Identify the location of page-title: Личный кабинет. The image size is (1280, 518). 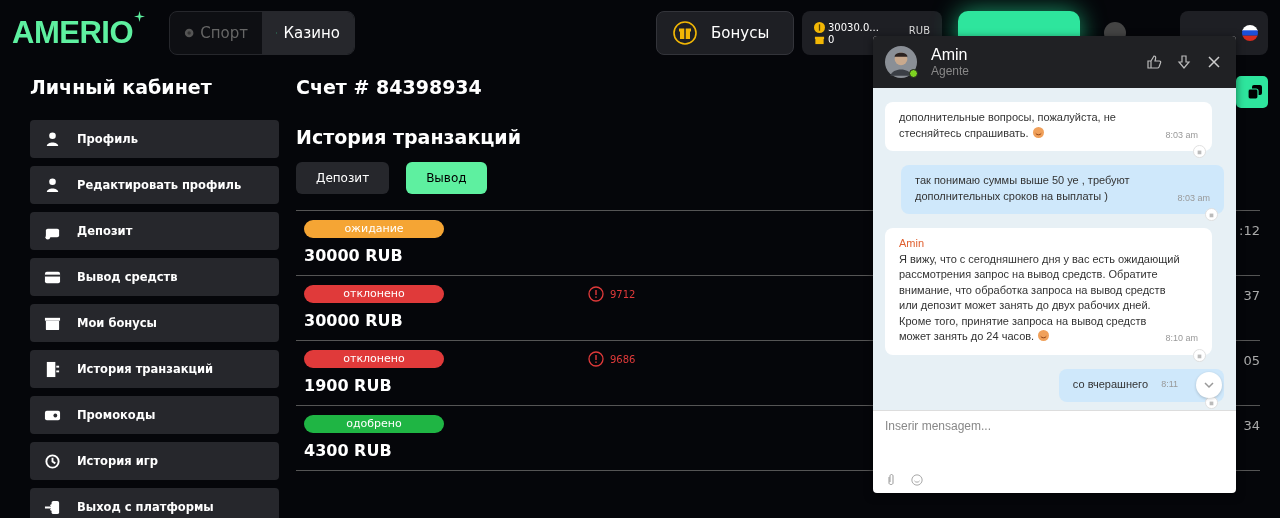
(121, 87).